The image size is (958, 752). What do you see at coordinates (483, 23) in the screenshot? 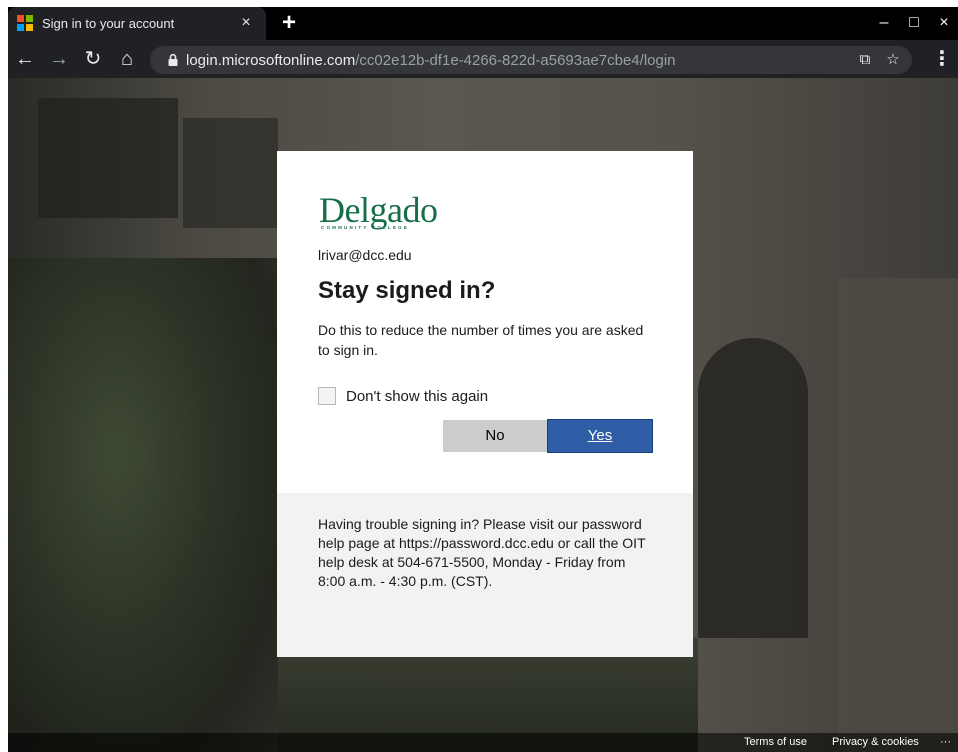
I see `tab-strip: Sign in to your account × + – □ ×` at bounding box center [483, 23].